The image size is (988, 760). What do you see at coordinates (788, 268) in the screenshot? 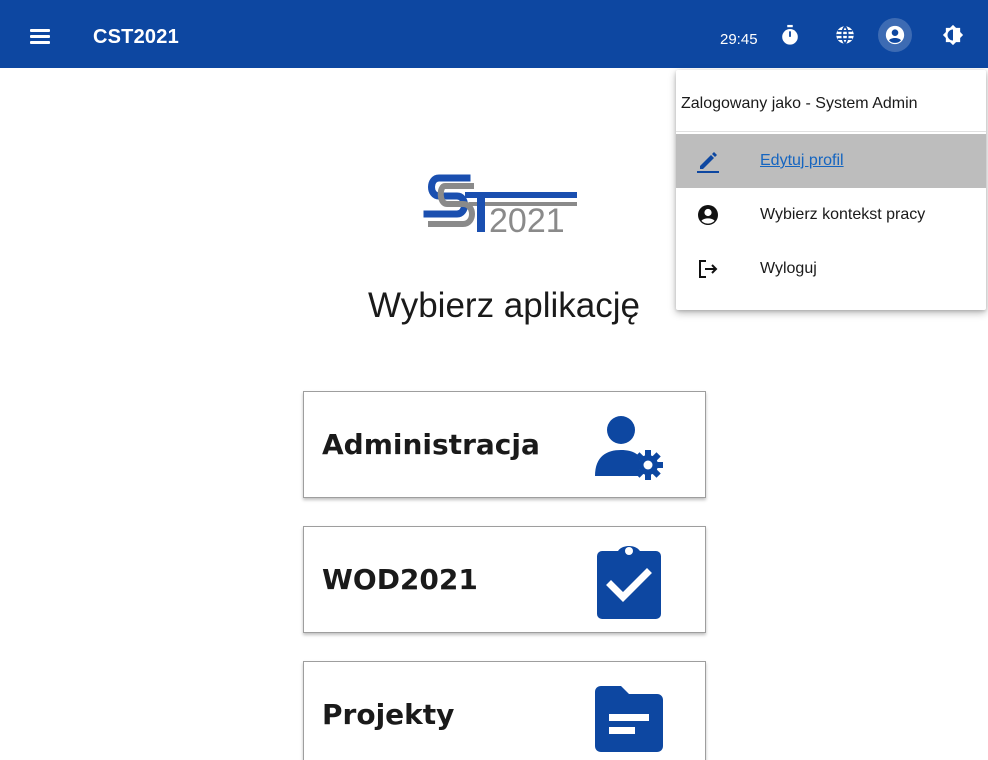
I see `menu-item-label: Wyloguj` at bounding box center [788, 268].